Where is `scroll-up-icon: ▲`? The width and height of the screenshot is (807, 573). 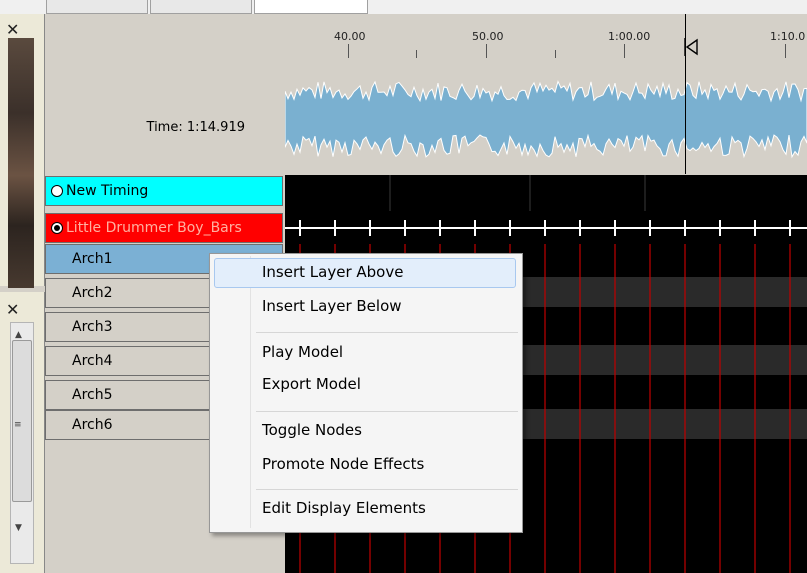
scroll-up-icon: ▲ is located at coordinates (18, 335).